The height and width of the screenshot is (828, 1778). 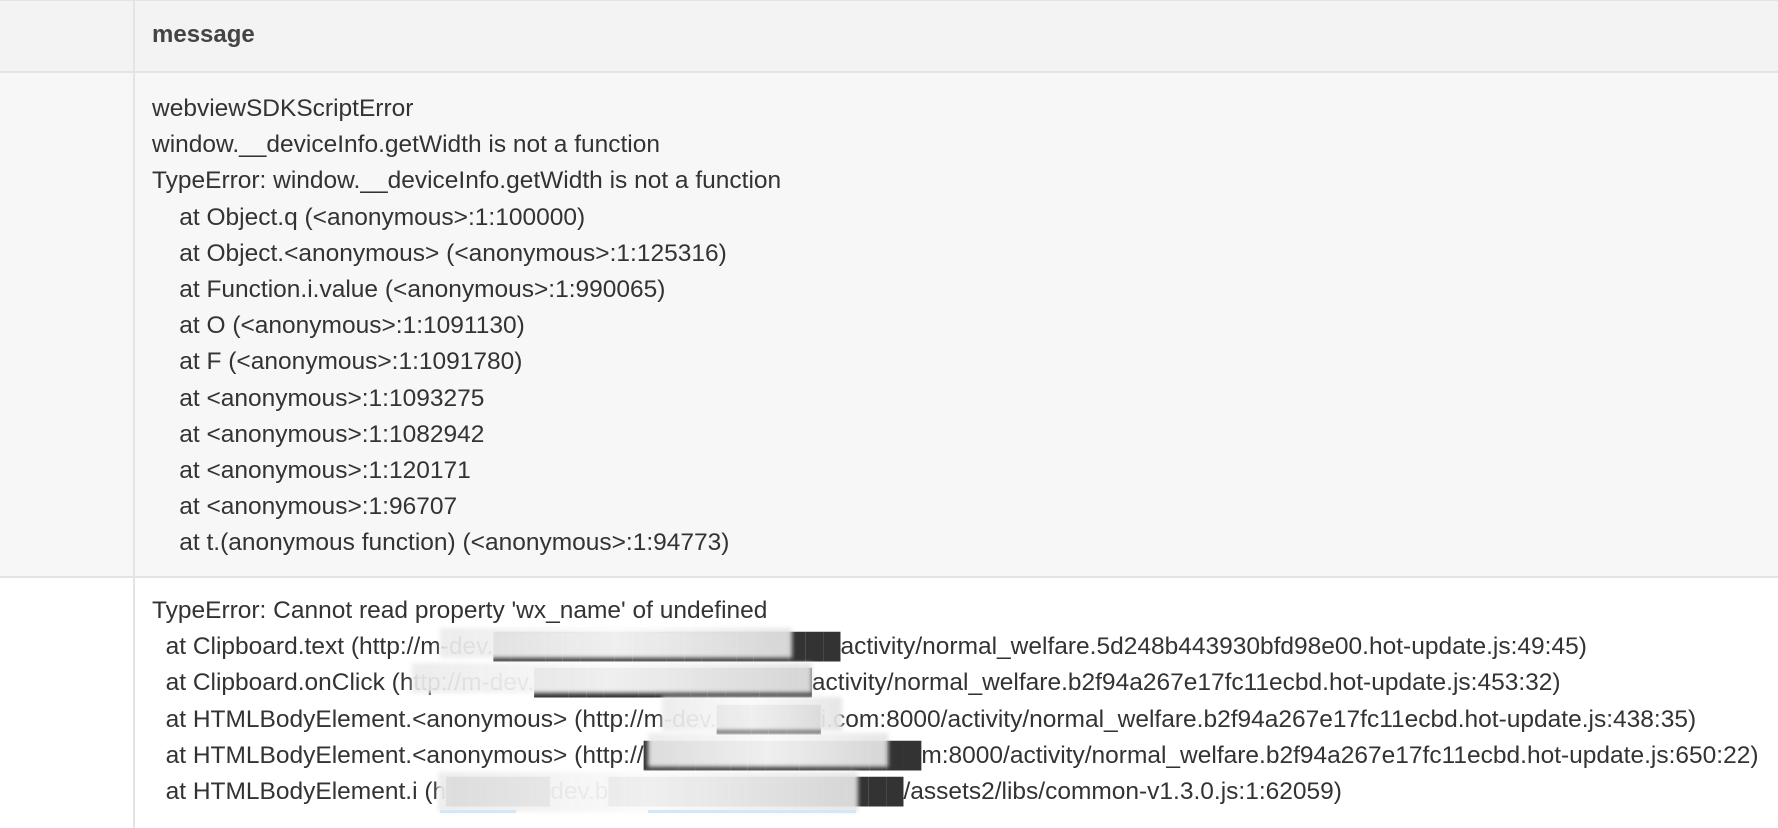 What do you see at coordinates (369, 217) in the screenshot?
I see `stack-trace-line: at Object.q (<anonymous>:1:100000)` at bounding box center [369, 217].